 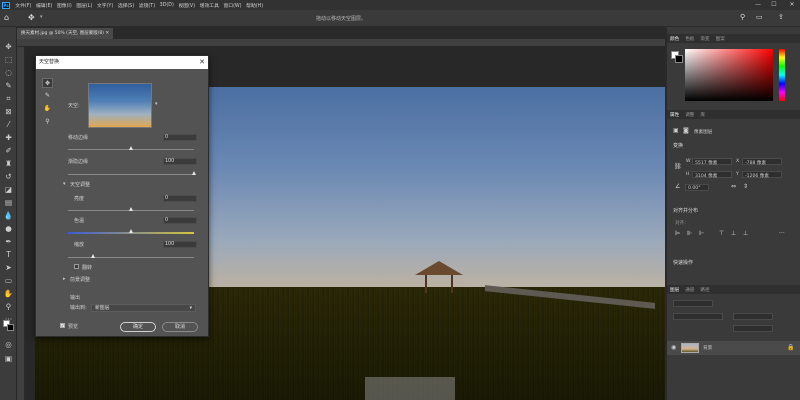 I want to click on stamp-tool-icon: ♜, so click(x=8, y=163).